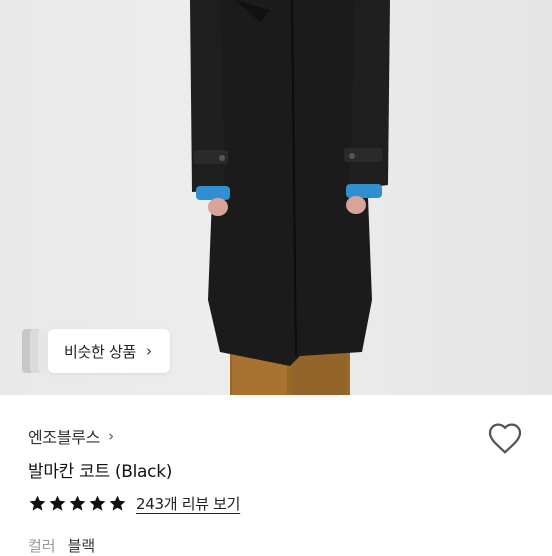 The height and width of the screenshot is (556, 552). I want to click on option-label: 컬러, so click(42, 546).